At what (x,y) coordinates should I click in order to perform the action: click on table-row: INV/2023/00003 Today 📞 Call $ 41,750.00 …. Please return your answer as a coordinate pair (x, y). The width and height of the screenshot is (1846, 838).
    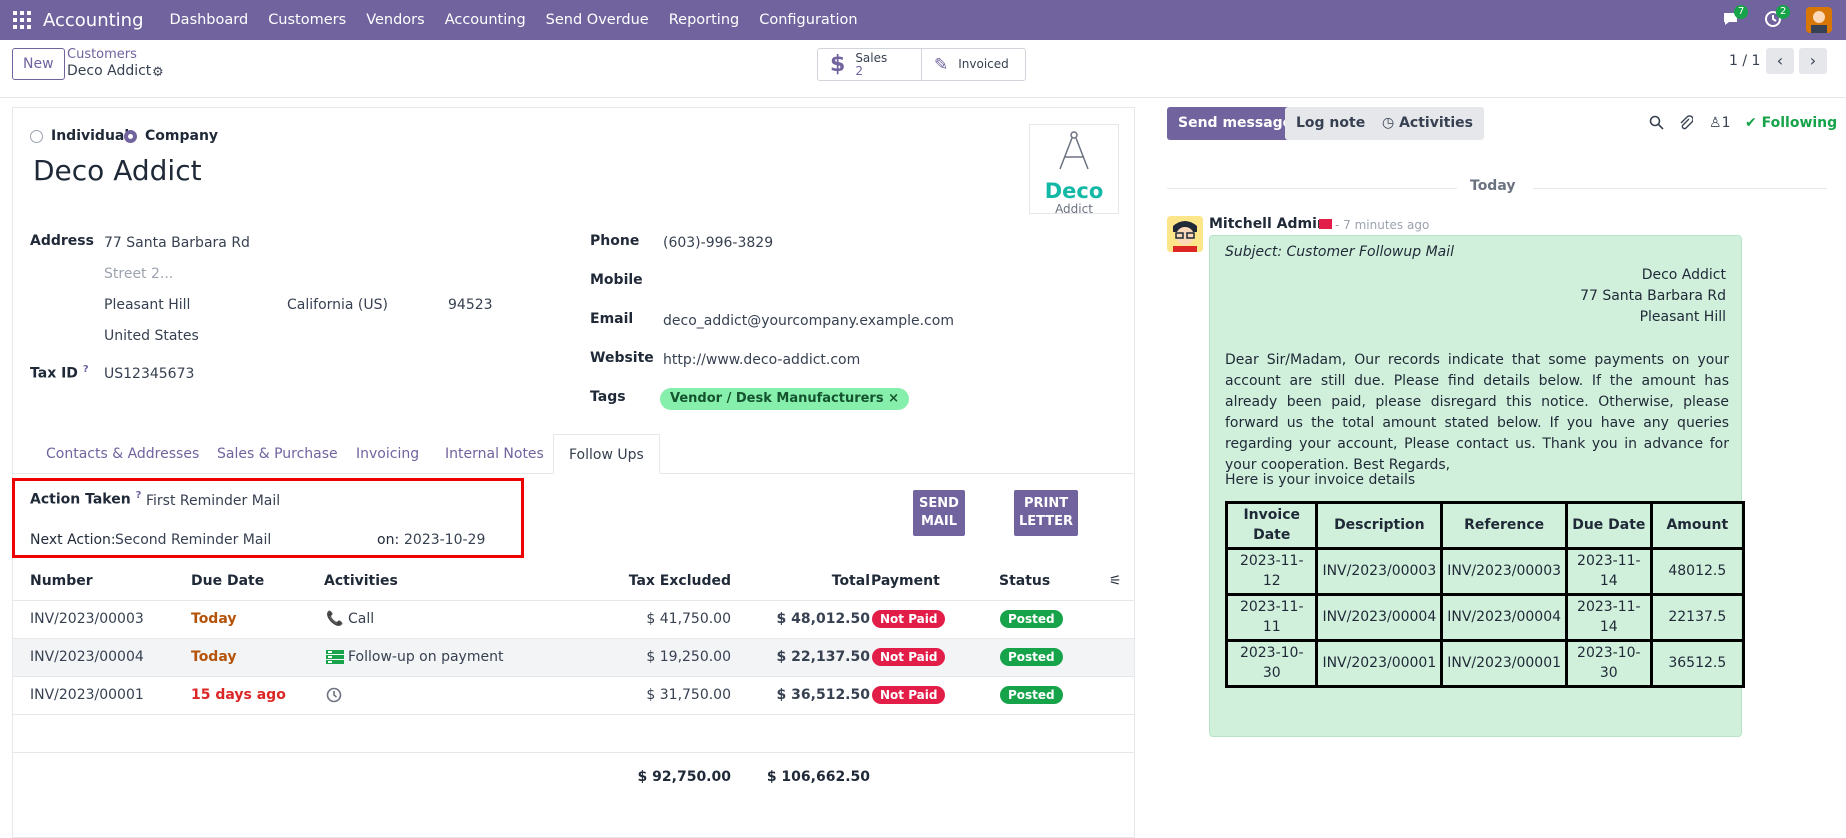
    Looking at the image, I should click on (573, 620).